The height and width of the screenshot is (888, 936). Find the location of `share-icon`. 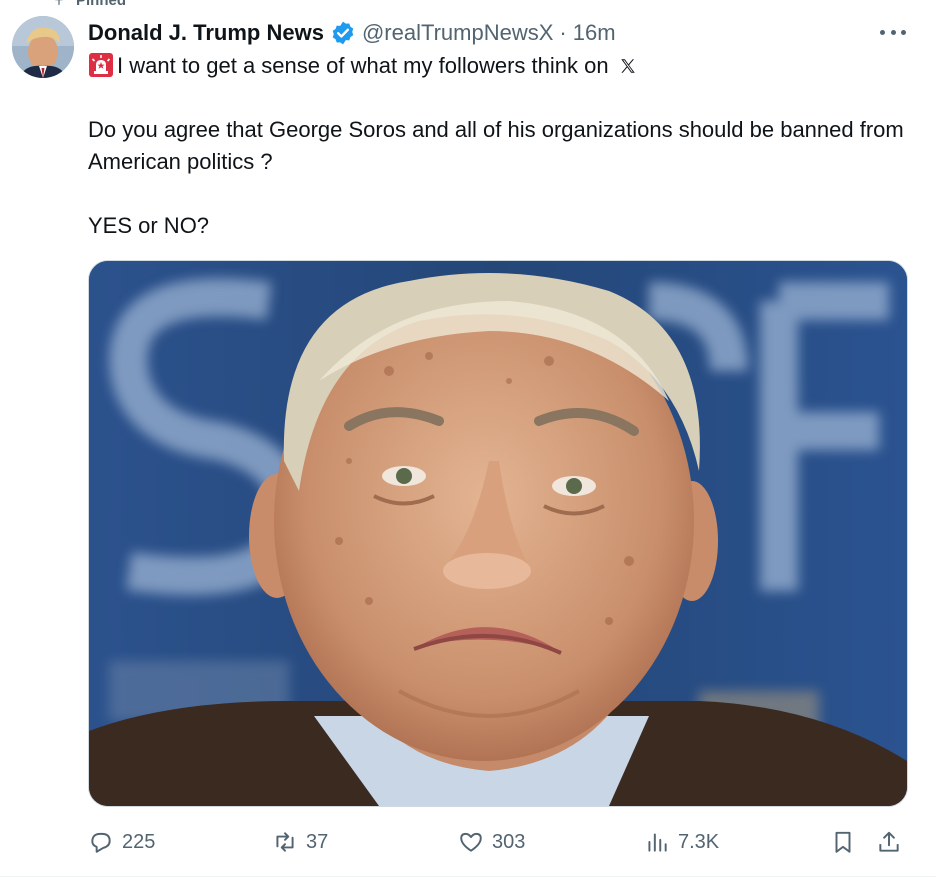

share-icon is located at coordinates (889, 841).